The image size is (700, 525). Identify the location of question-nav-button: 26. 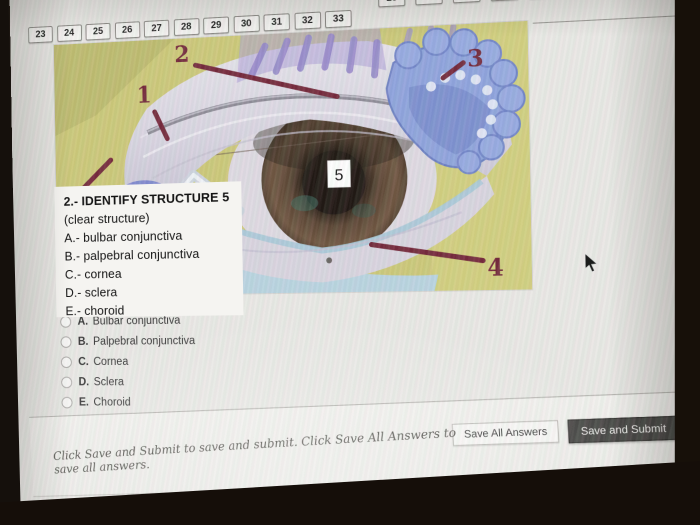
(127, 30).